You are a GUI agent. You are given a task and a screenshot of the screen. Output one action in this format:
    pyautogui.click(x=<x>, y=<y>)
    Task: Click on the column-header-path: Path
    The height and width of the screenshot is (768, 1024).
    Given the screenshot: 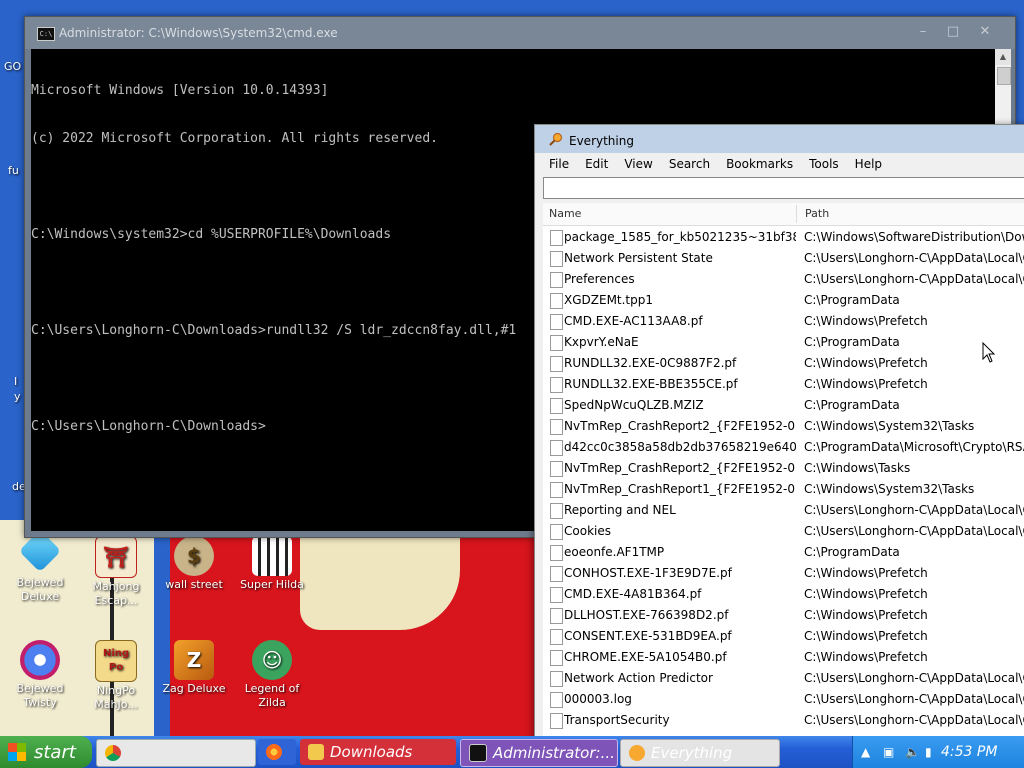 What is the action you would take?
    pyautogui.click(x=817, y=213)
    